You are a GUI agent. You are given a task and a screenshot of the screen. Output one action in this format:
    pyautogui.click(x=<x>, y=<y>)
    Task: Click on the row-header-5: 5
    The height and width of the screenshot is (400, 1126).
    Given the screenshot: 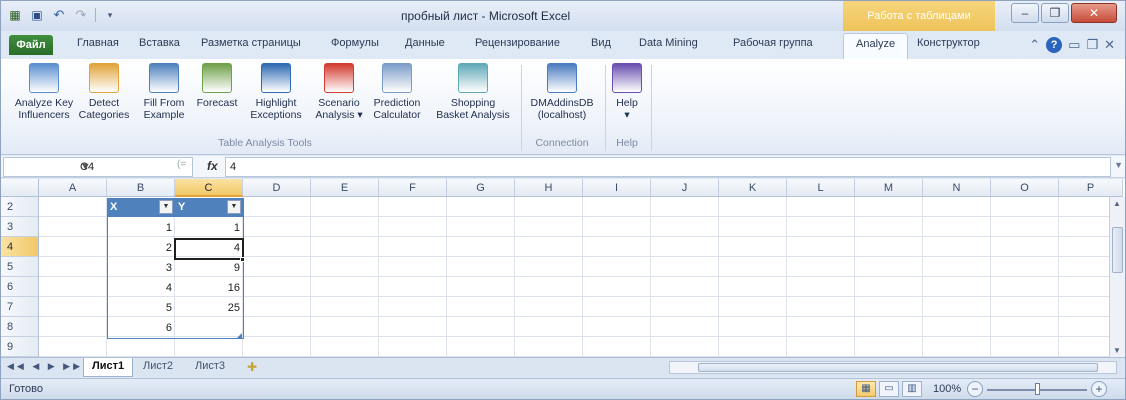 What is the action you would take?
    pyautogui.click(x=20, y=267)
    